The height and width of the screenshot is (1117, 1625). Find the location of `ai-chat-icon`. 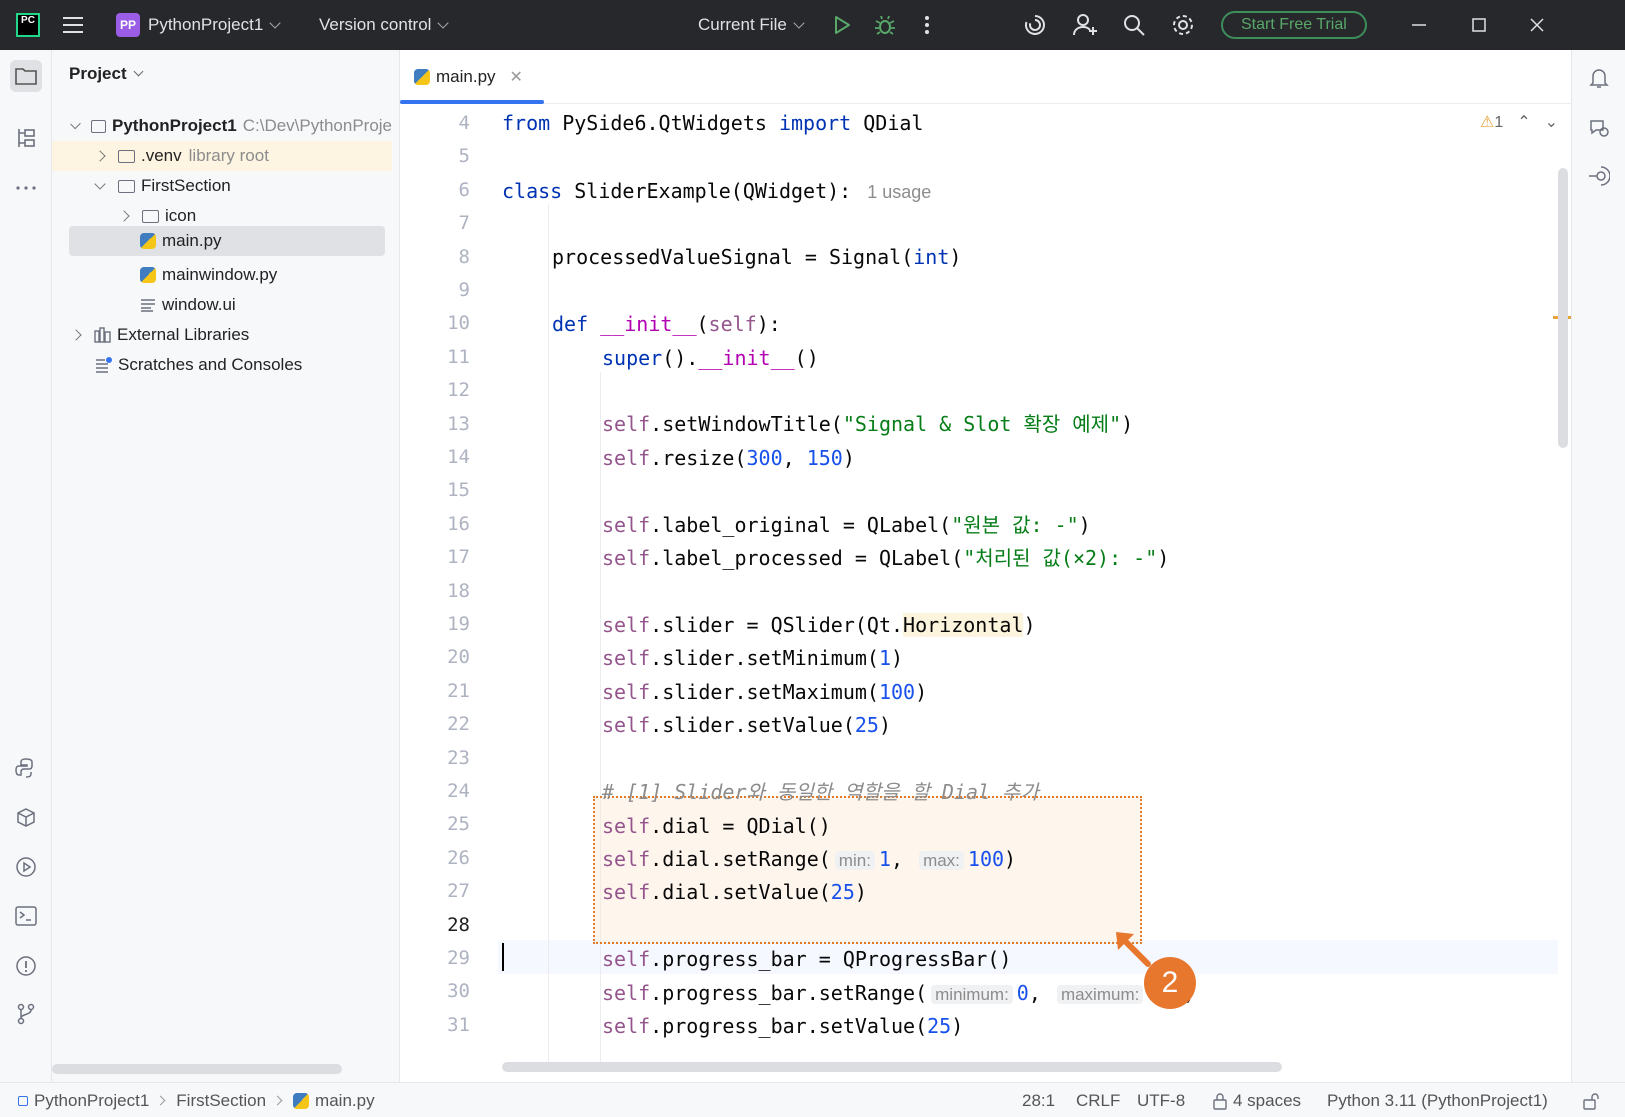

ai-chat-icon is located at coordinates (1599, 128).